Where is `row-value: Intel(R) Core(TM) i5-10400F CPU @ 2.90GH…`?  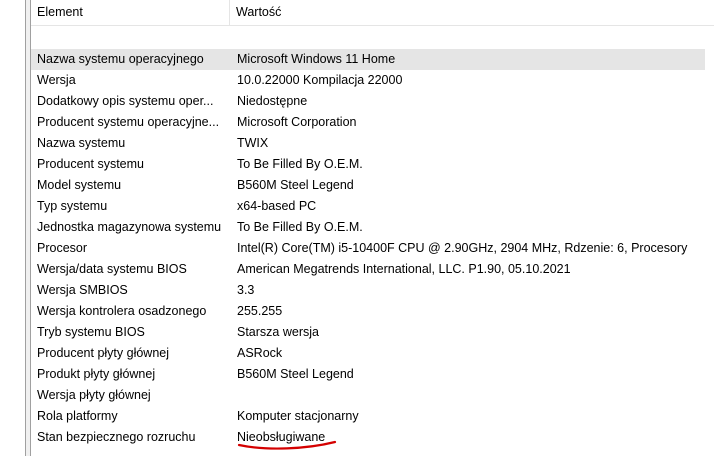
row-value: Intel(R) Core(TM) i5-10400F CPU @ 2.90GH… is located at coordinates (462, 248).